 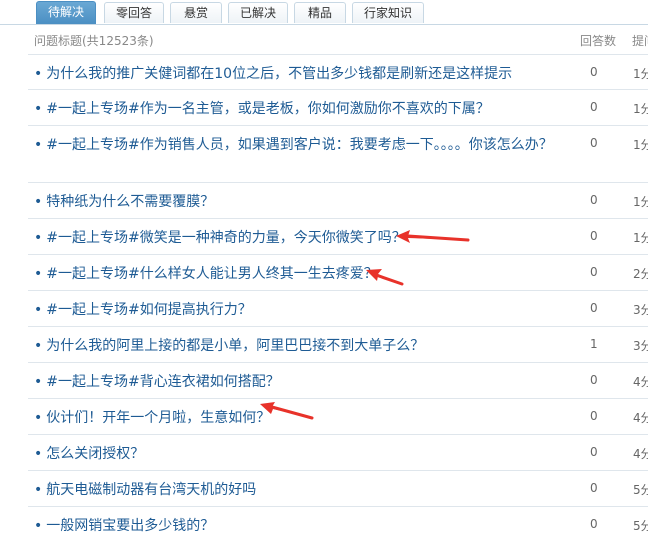 I want to click on table-row: • #一起上专场#作为一名主管，或是老板，你如何激励你不喜欢的下属？ 0 1分, so click(x=338, y=108).